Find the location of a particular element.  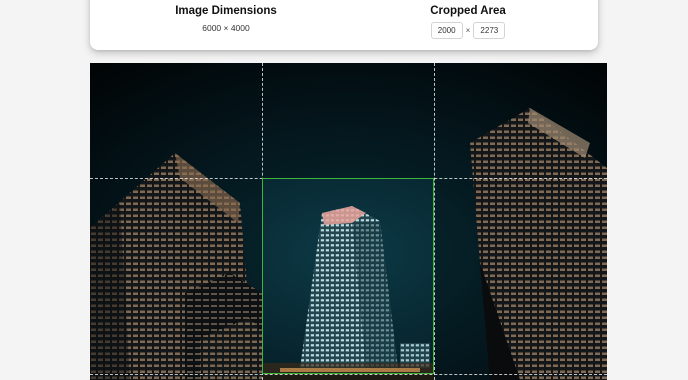

cropped-area-inputs: 2000 × 2273 is located at coordinates (468, 30).